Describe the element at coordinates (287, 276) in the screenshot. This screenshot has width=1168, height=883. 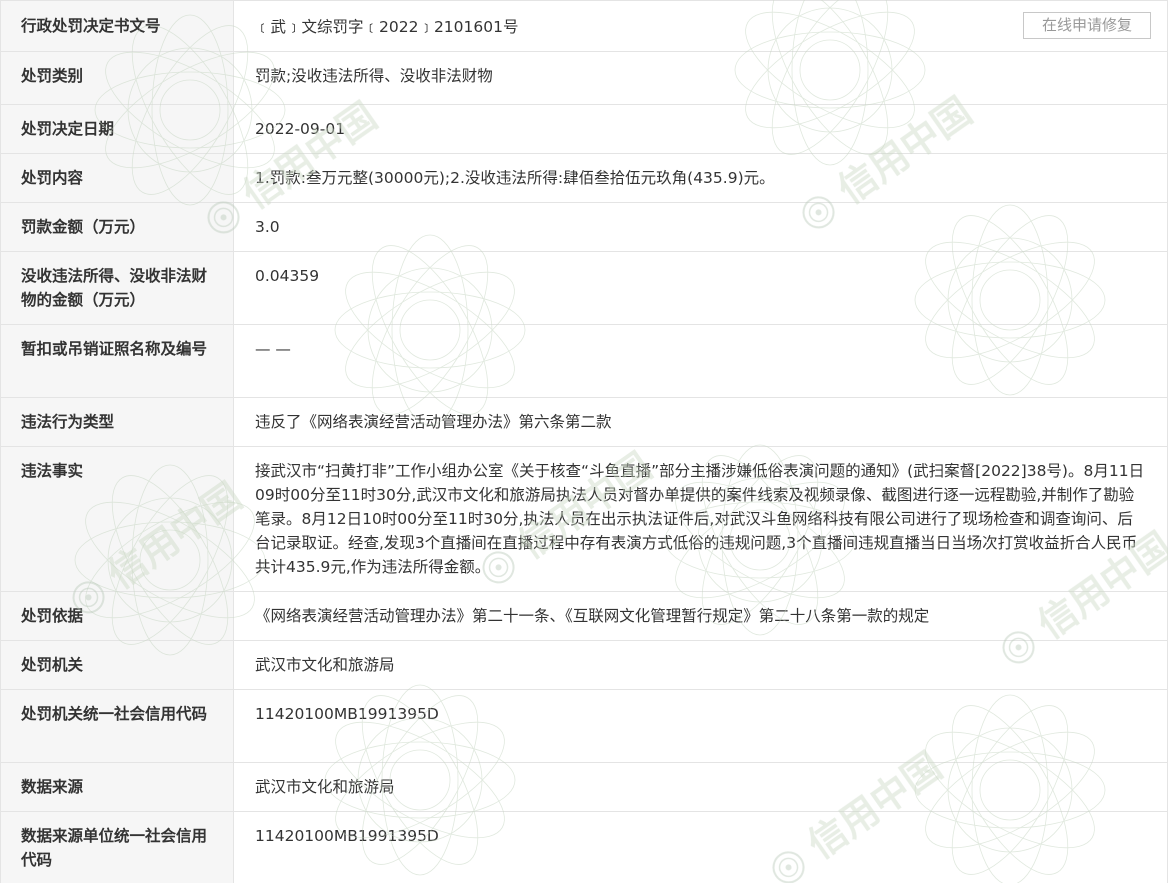
I see `row-value: 0.04359` at that location.